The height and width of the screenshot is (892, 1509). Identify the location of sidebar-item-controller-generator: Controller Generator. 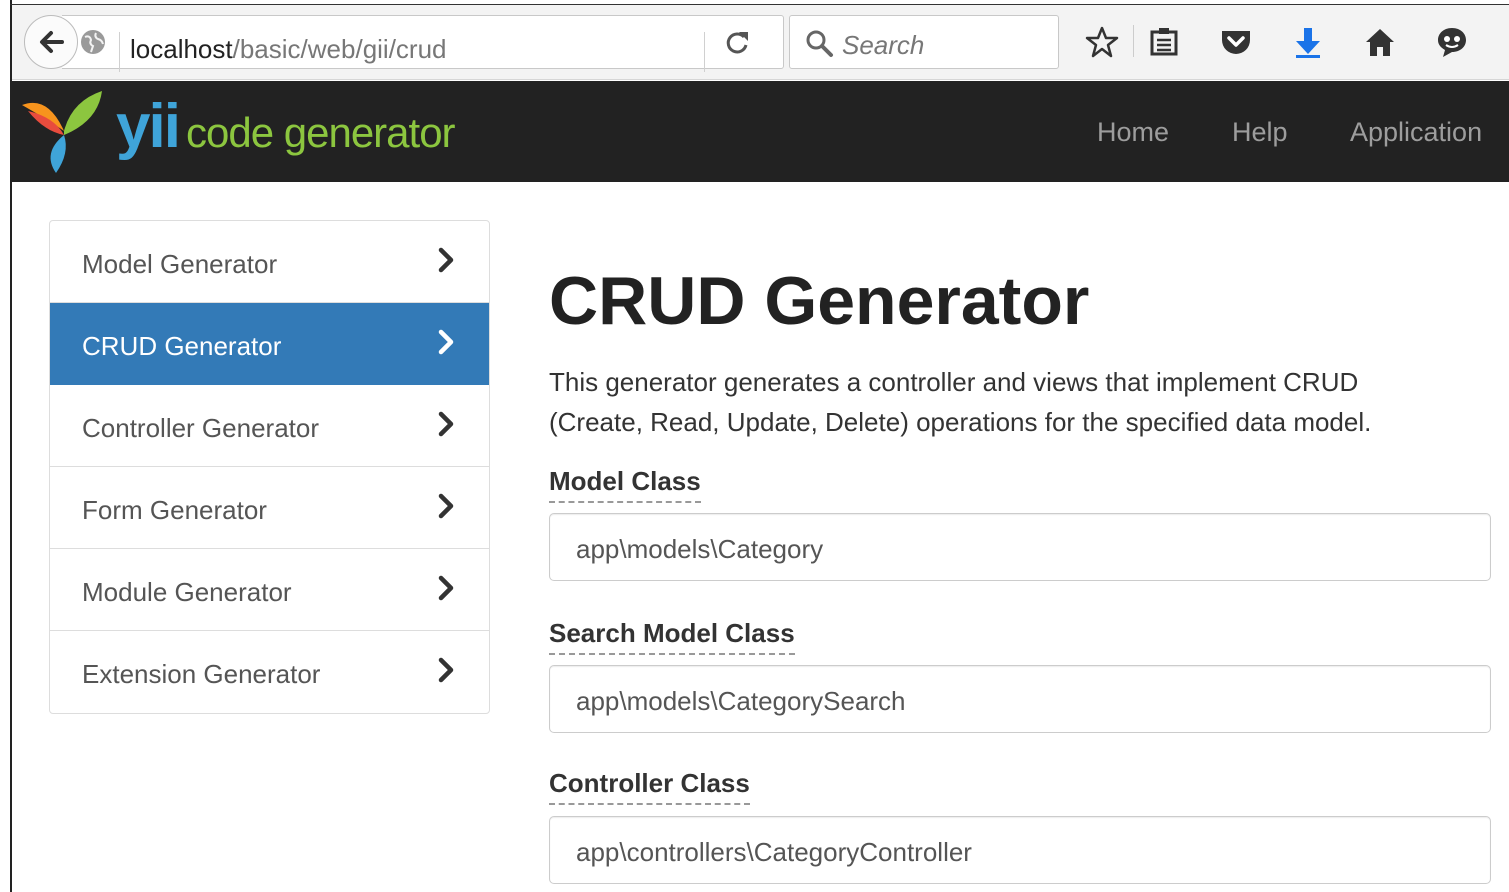
(269, 426).